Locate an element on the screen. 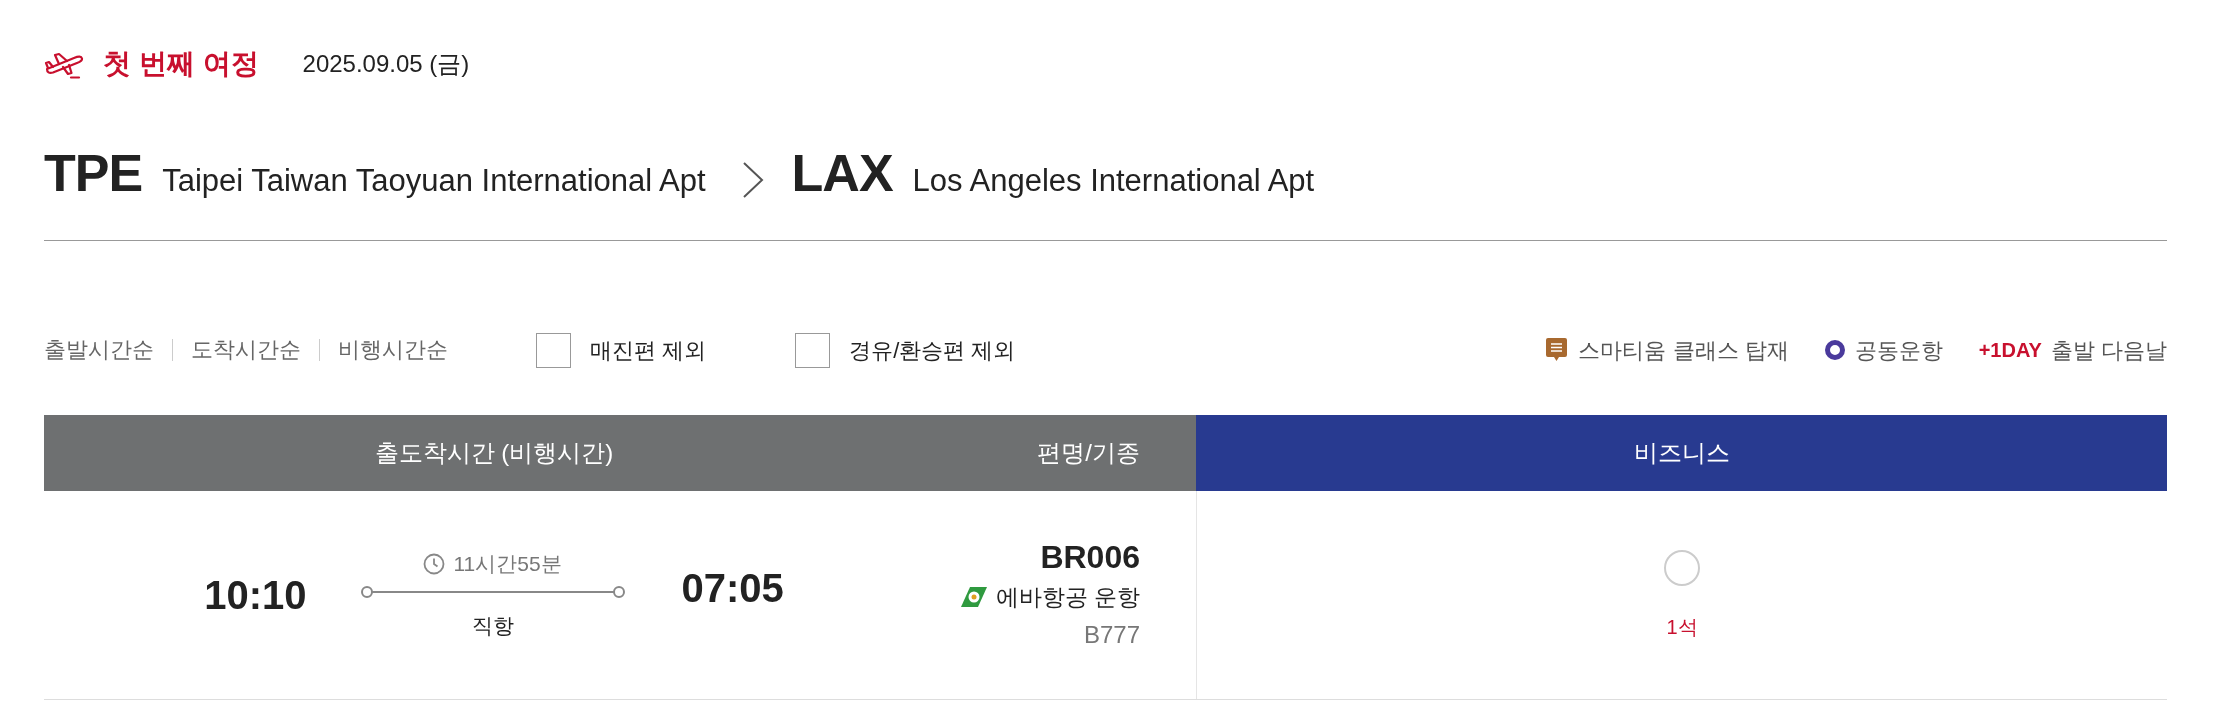  legend-label: 공동운항 is located at coordinates (1898, 350).